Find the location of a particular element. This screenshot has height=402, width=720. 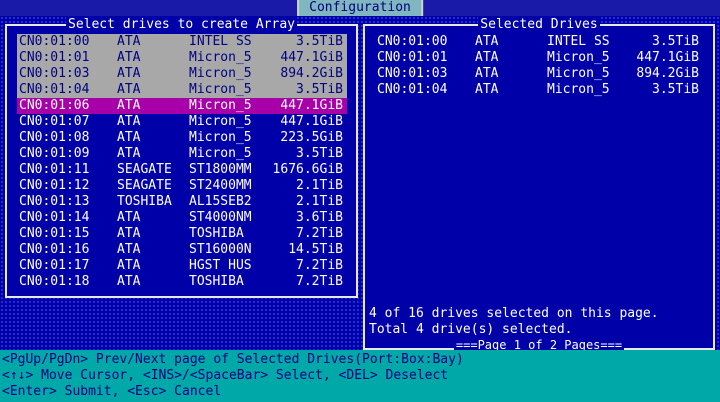

selected-drives-title: Selected Drives is located at coordinates (539, 24).